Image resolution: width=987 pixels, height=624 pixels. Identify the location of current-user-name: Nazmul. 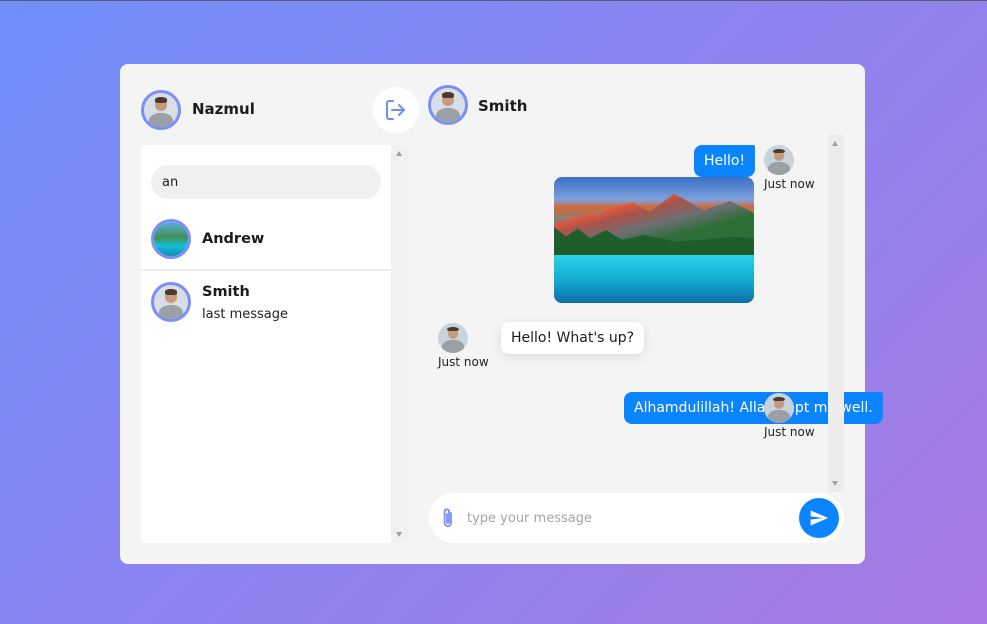
(223, 109).